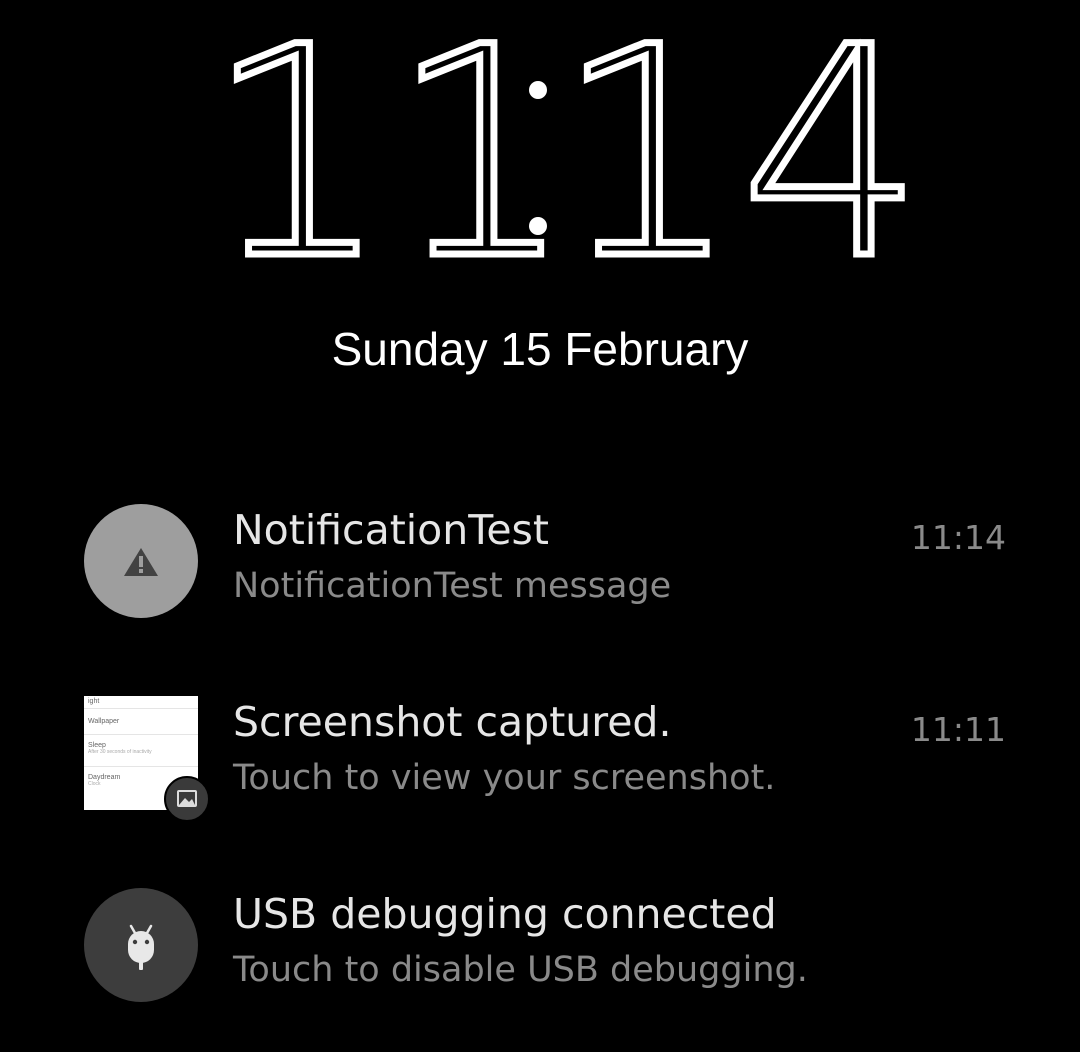 The width and height of the screenshot is (1080, 1052). I want to click on thumbnail-row: Daydream Clock, so click(104, 780).